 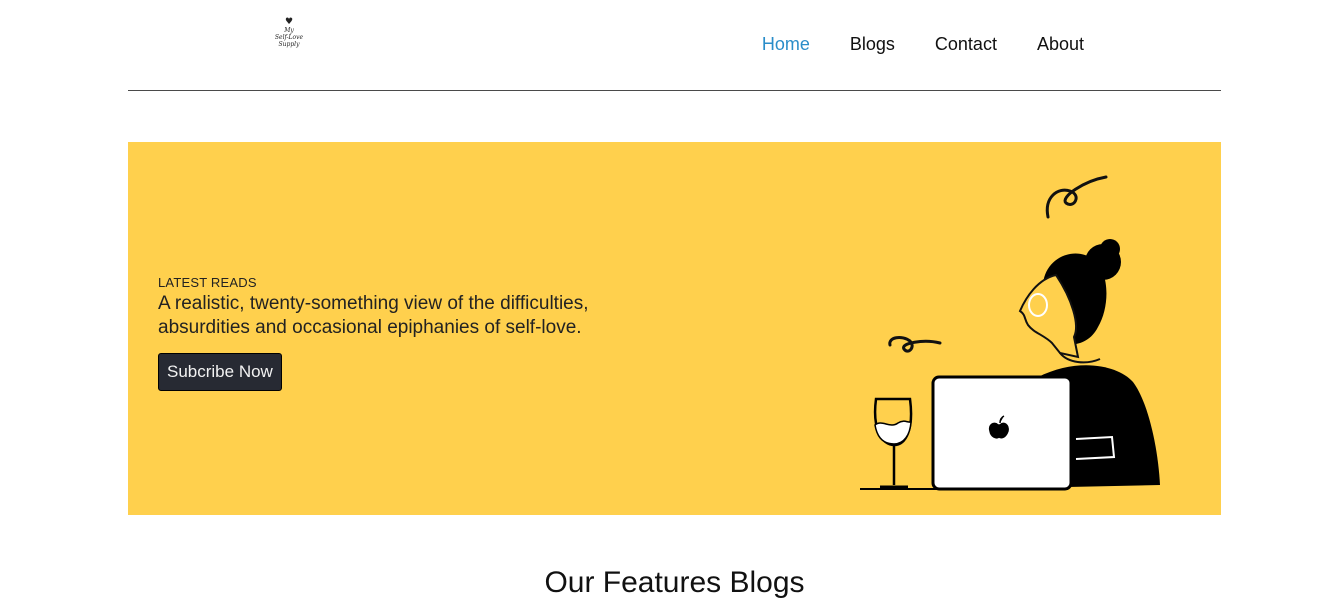 What do you see at coordinates (872, 44) in the screenshot?
I see `nav-blogs-link: Blogs` at bounding box center [872, 44].